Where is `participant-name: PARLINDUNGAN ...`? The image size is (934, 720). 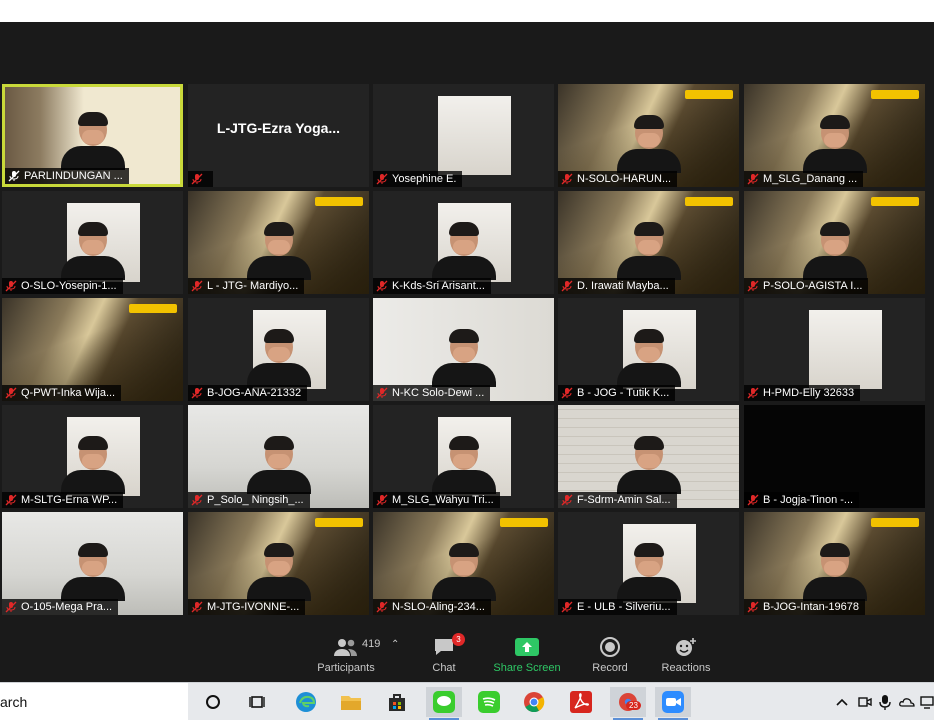
participant-name: PARLINDUNGAN ... is located at coordinates (73, 176).